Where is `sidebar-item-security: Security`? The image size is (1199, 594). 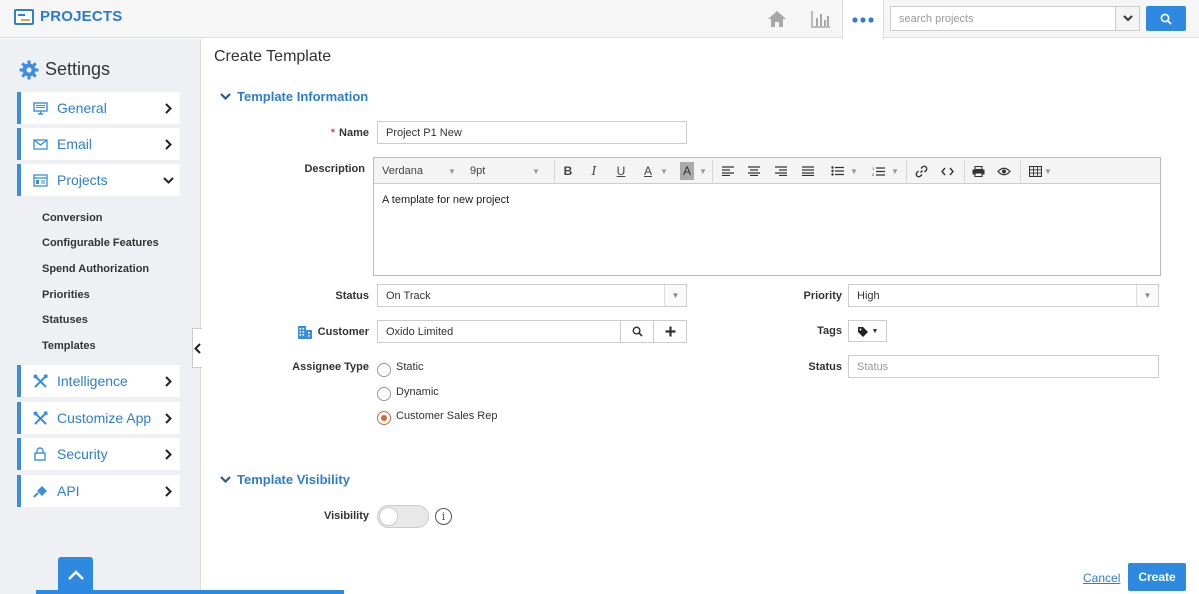
sidebar-item-security: Security is located at coordinates (98, 454).